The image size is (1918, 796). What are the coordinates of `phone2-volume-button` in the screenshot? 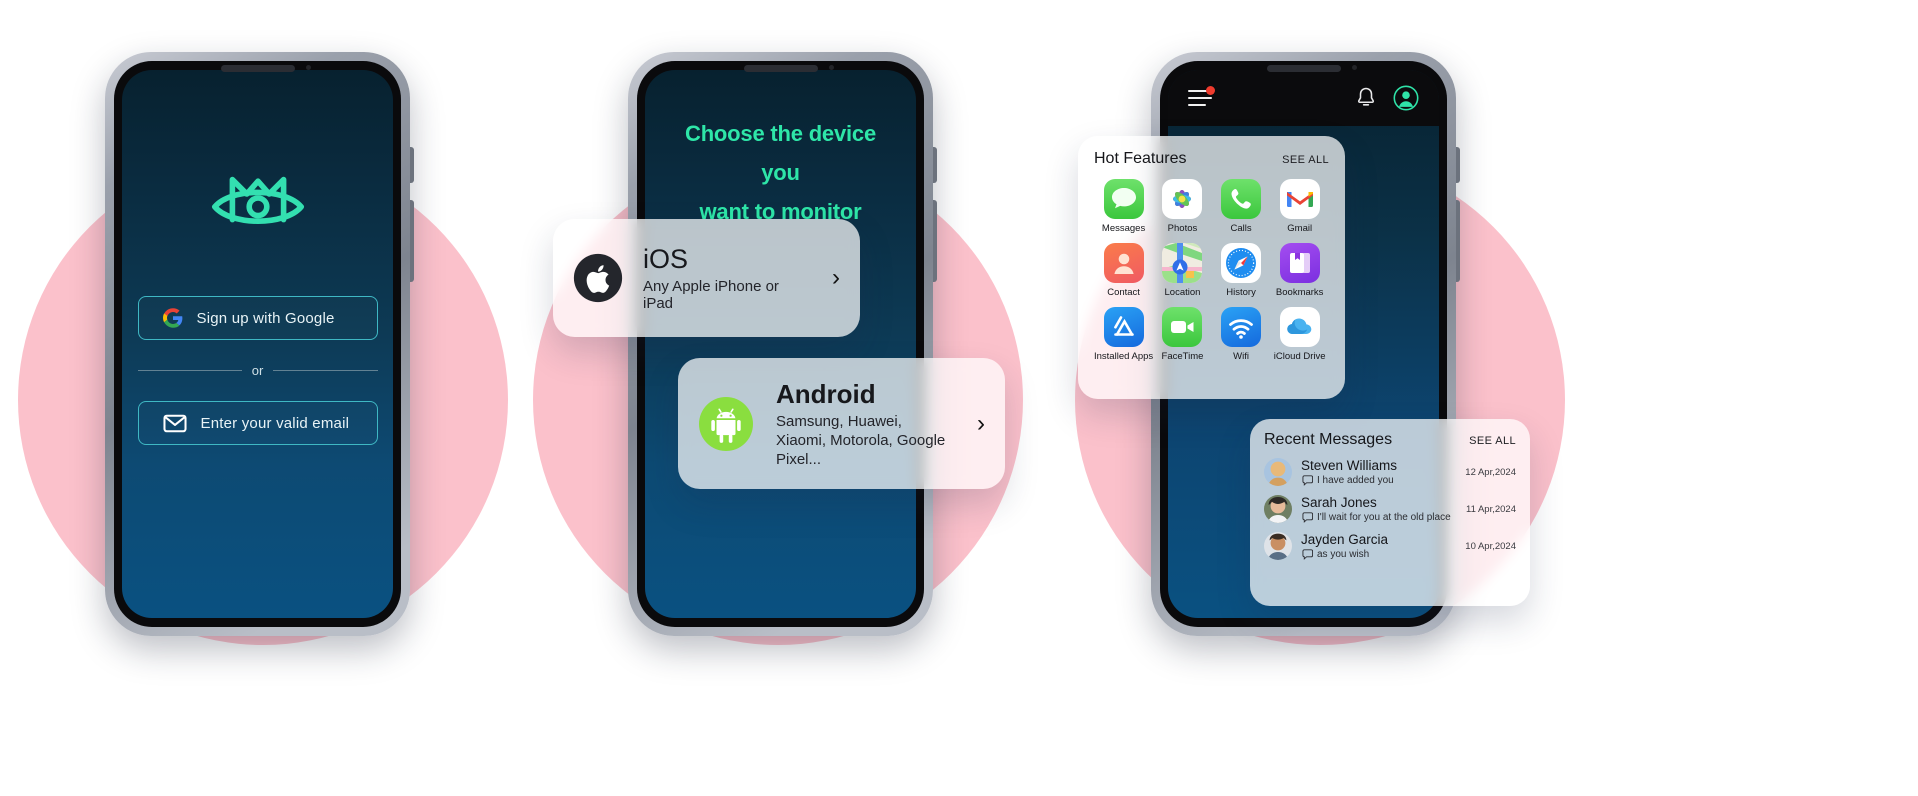 It's located at (935, 165).